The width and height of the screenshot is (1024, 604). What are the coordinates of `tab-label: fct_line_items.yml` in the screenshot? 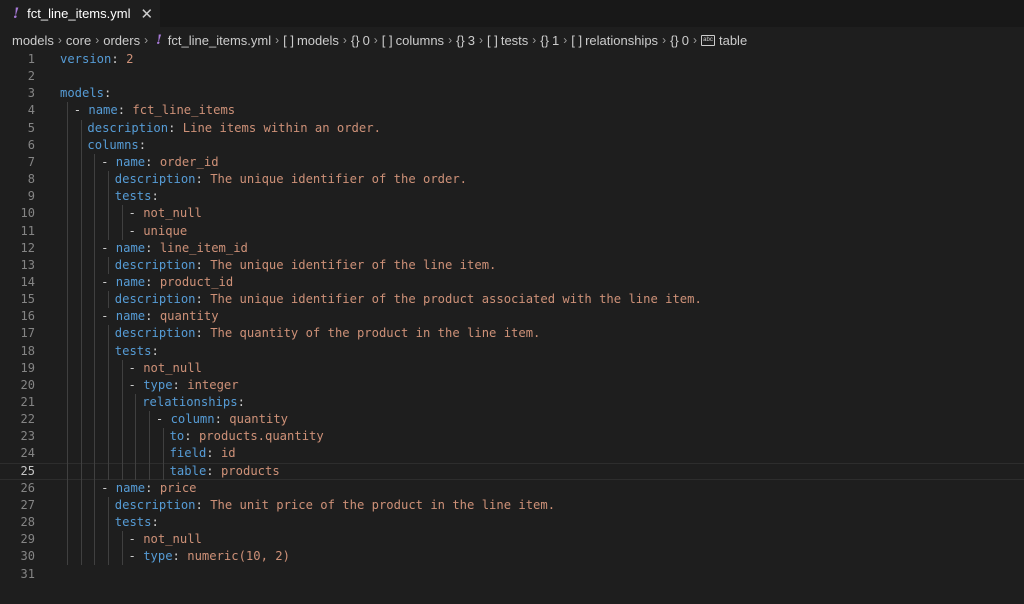 It's located at (79, 13).